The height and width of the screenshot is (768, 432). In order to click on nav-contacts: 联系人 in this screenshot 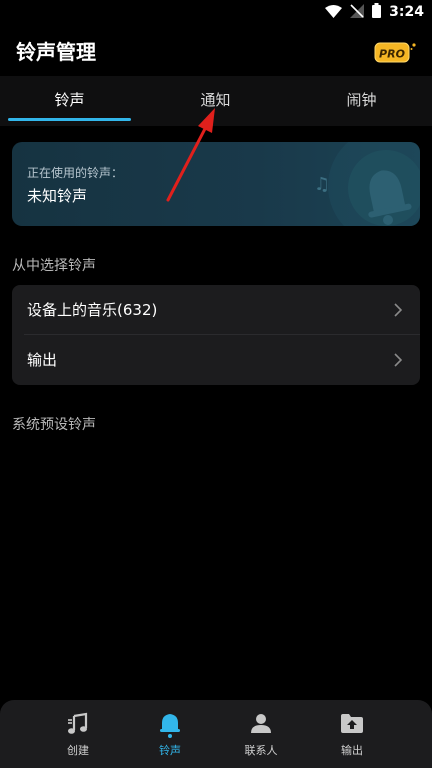, I will do `click(261, 734)`.